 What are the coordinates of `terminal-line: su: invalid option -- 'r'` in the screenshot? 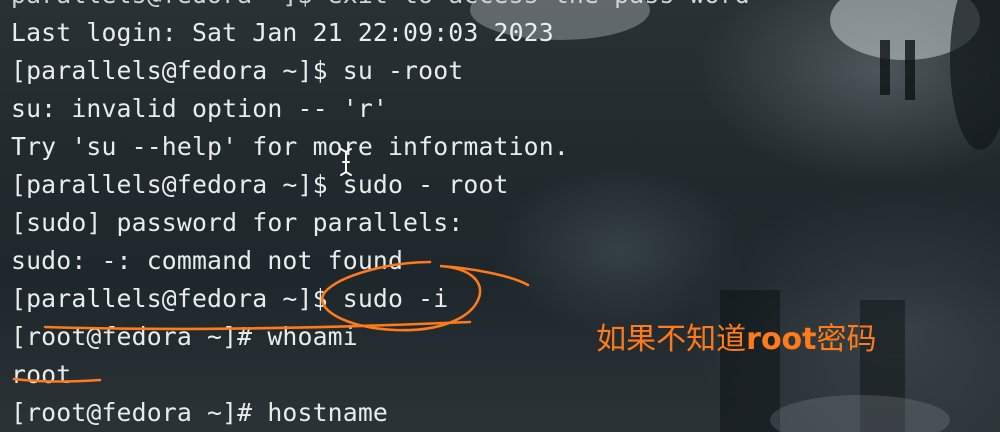 It's located at (199, 108).